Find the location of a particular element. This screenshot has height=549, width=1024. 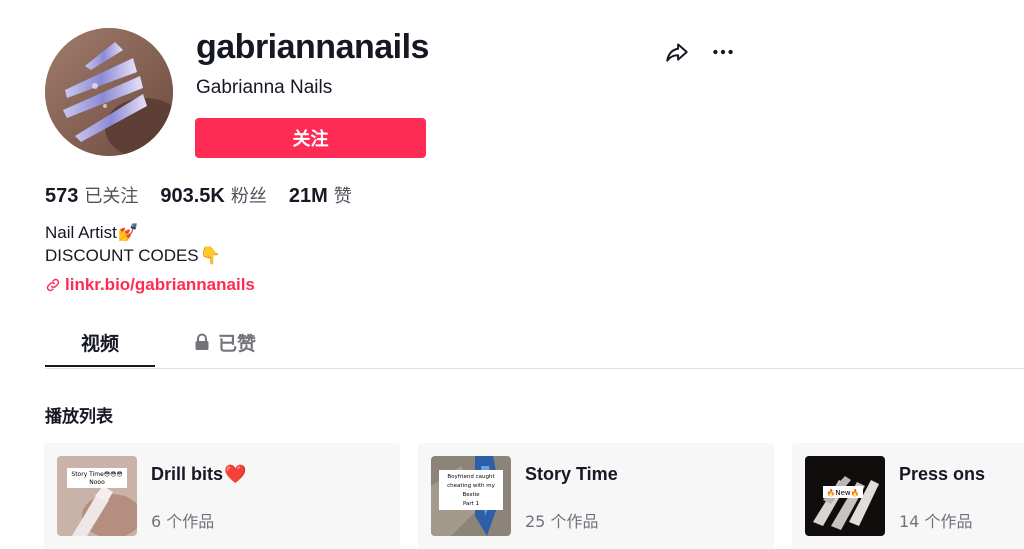

playlist-name-text: Story Time is located at coordinates (571, 474).